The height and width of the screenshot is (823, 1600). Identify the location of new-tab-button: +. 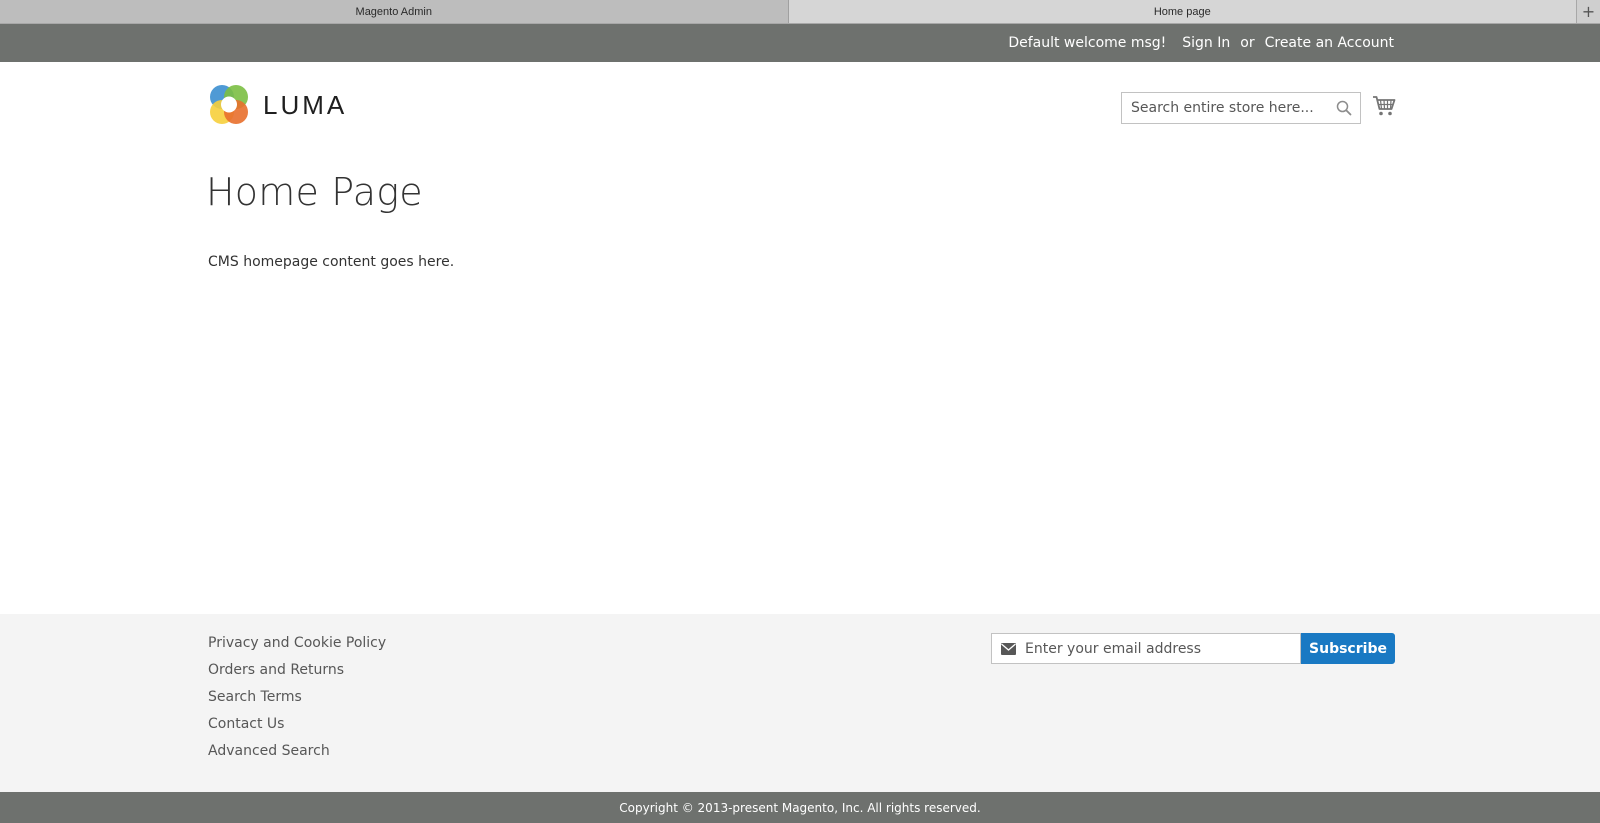
(1588, 11).